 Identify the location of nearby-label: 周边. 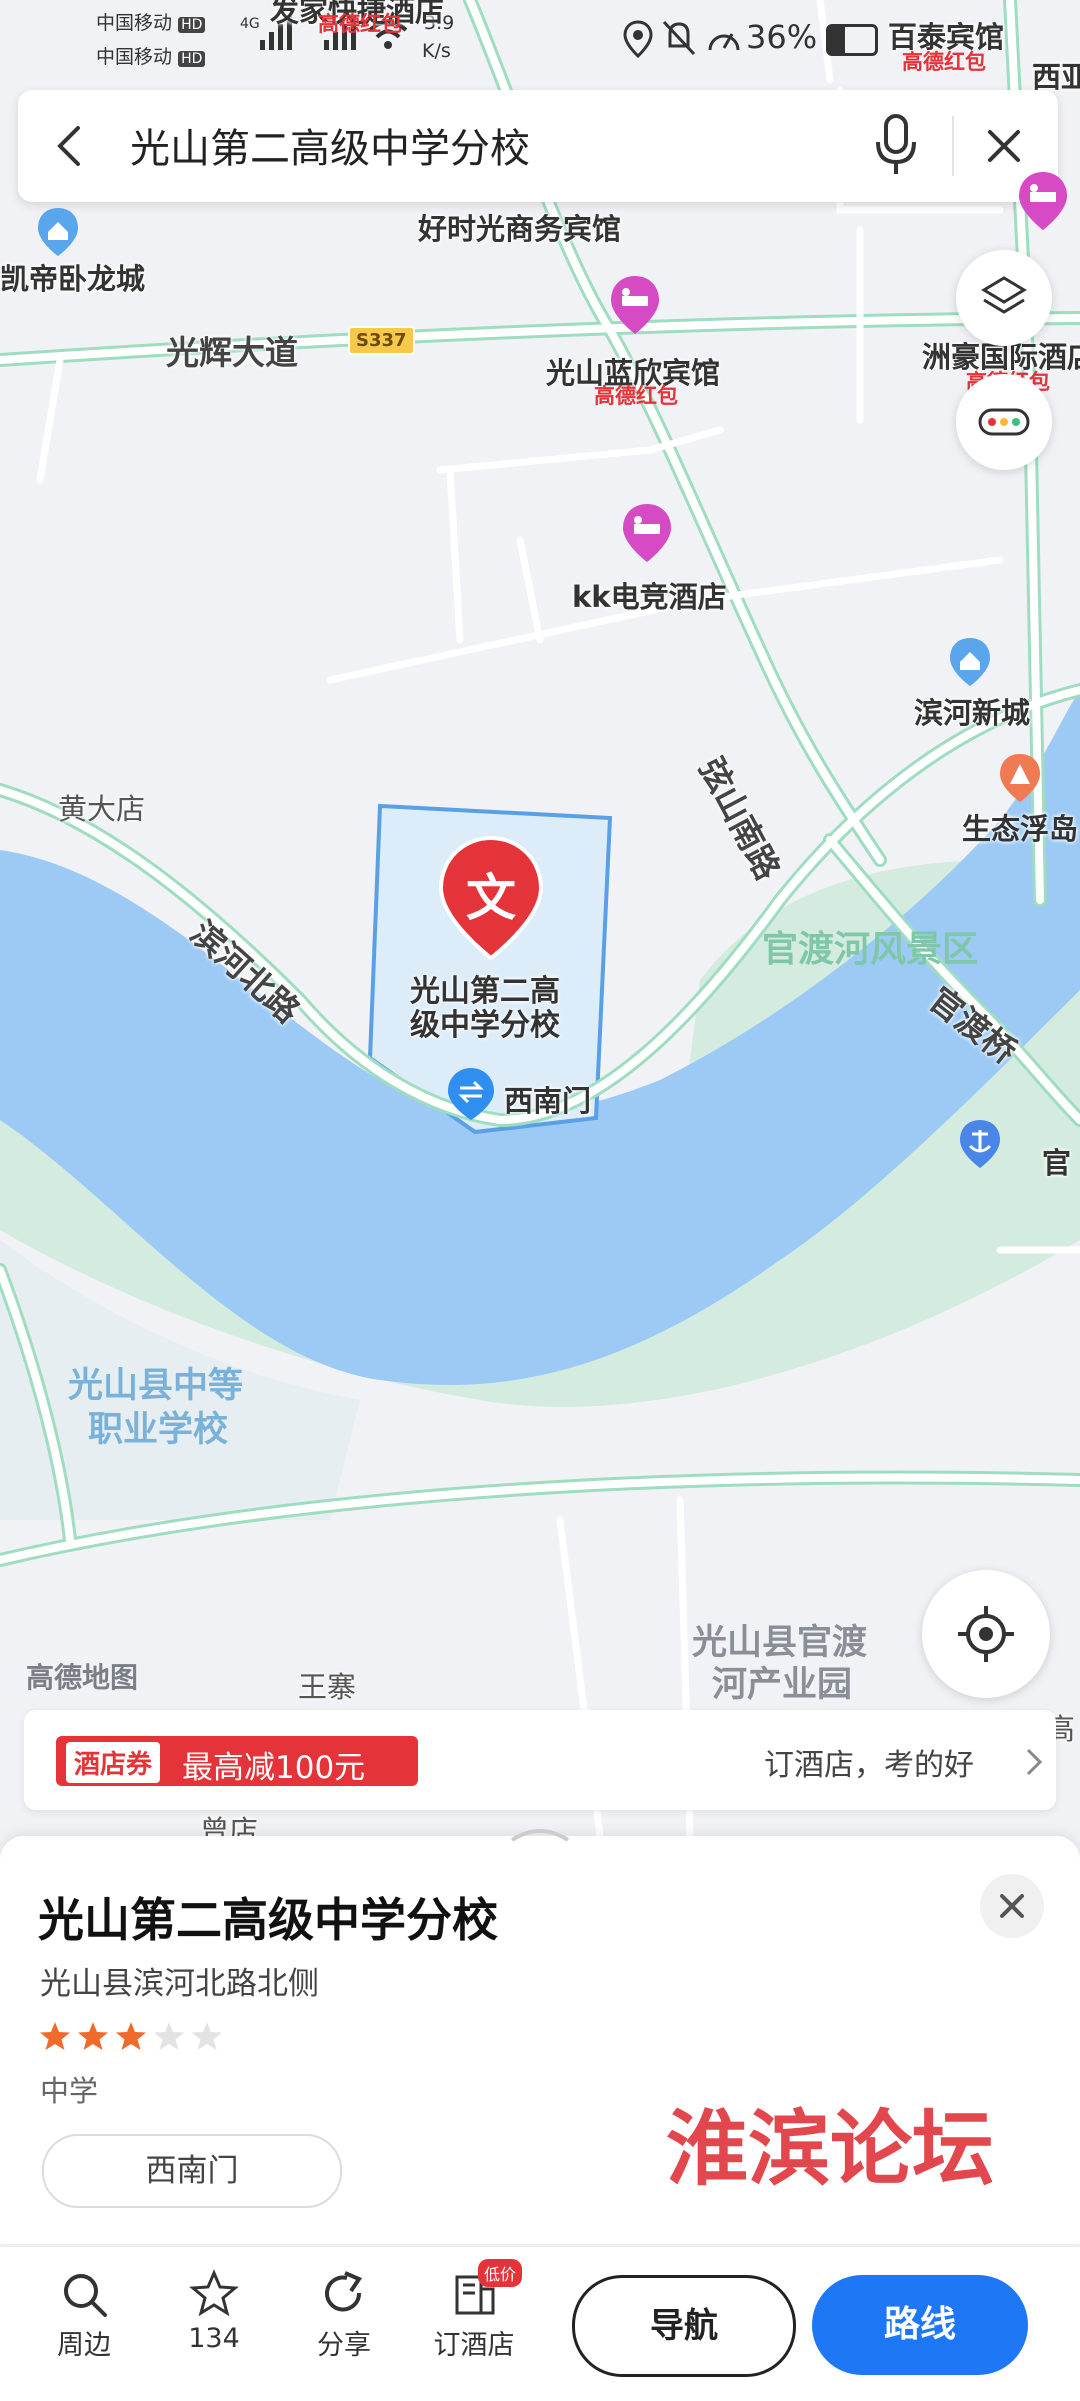
(84, 2345).